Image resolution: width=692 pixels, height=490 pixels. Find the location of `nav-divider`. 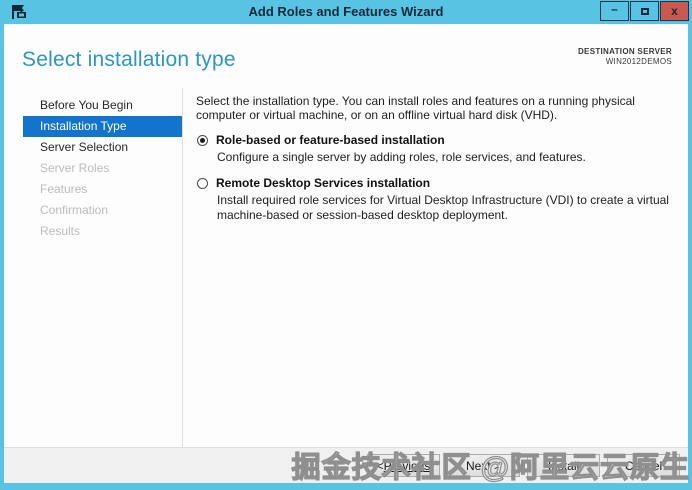

nav-divider is located at coordinates (182, 267).